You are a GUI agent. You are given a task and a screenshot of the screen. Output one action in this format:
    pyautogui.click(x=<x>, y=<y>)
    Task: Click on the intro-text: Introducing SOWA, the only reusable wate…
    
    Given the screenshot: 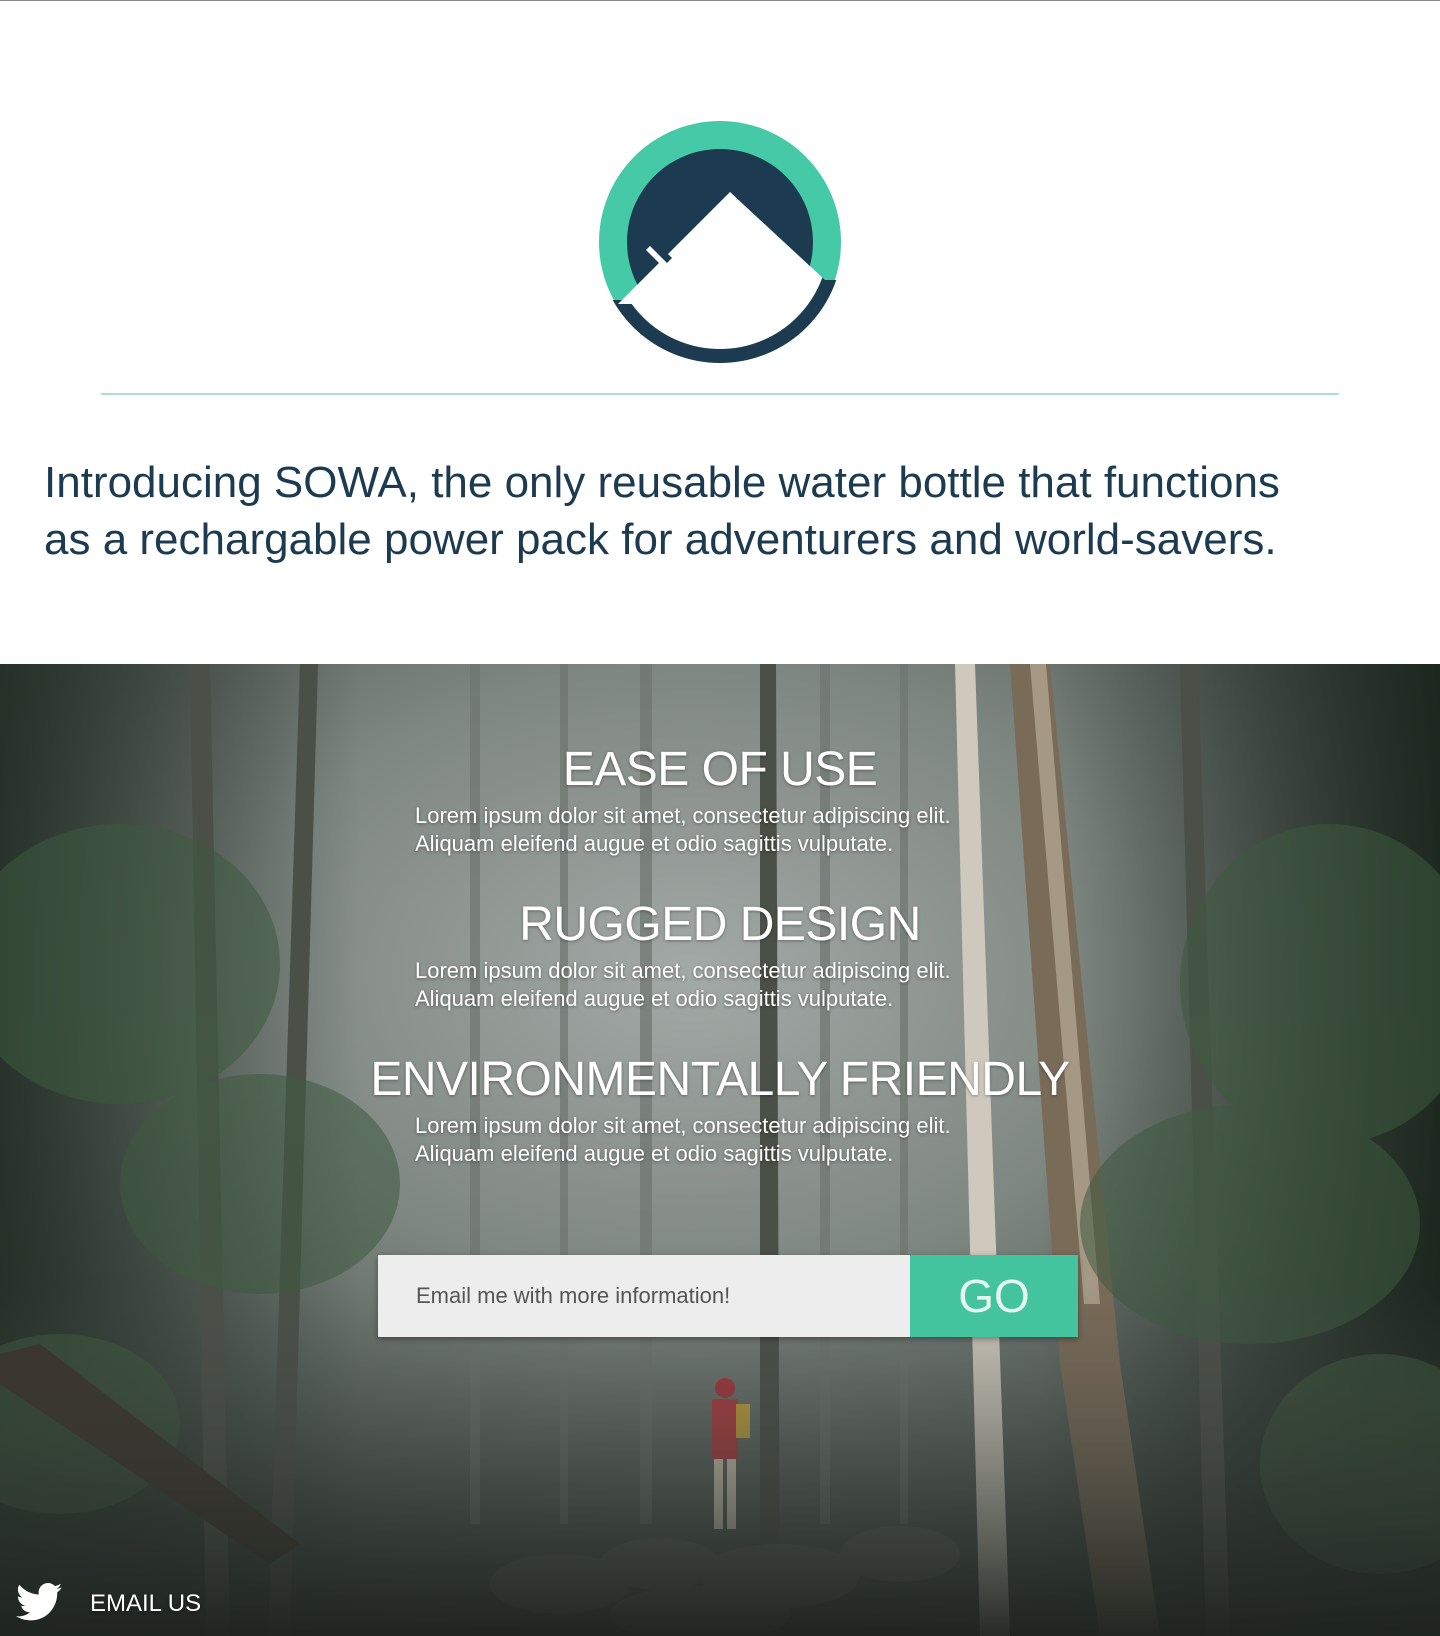 What is the action you would take?
    pyautogui.click(x=734, y=511)
    